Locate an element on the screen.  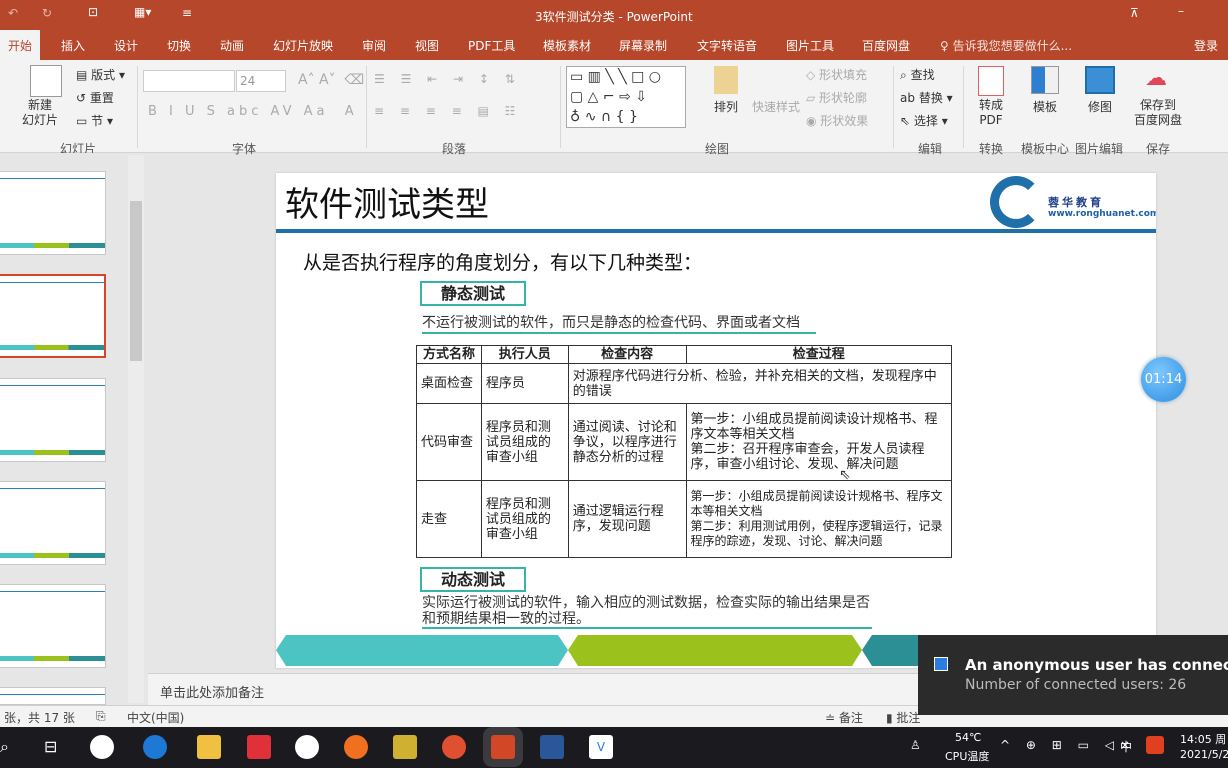
layout-button: ▤ 版式 ▾ is located at coordinates (100, 74).